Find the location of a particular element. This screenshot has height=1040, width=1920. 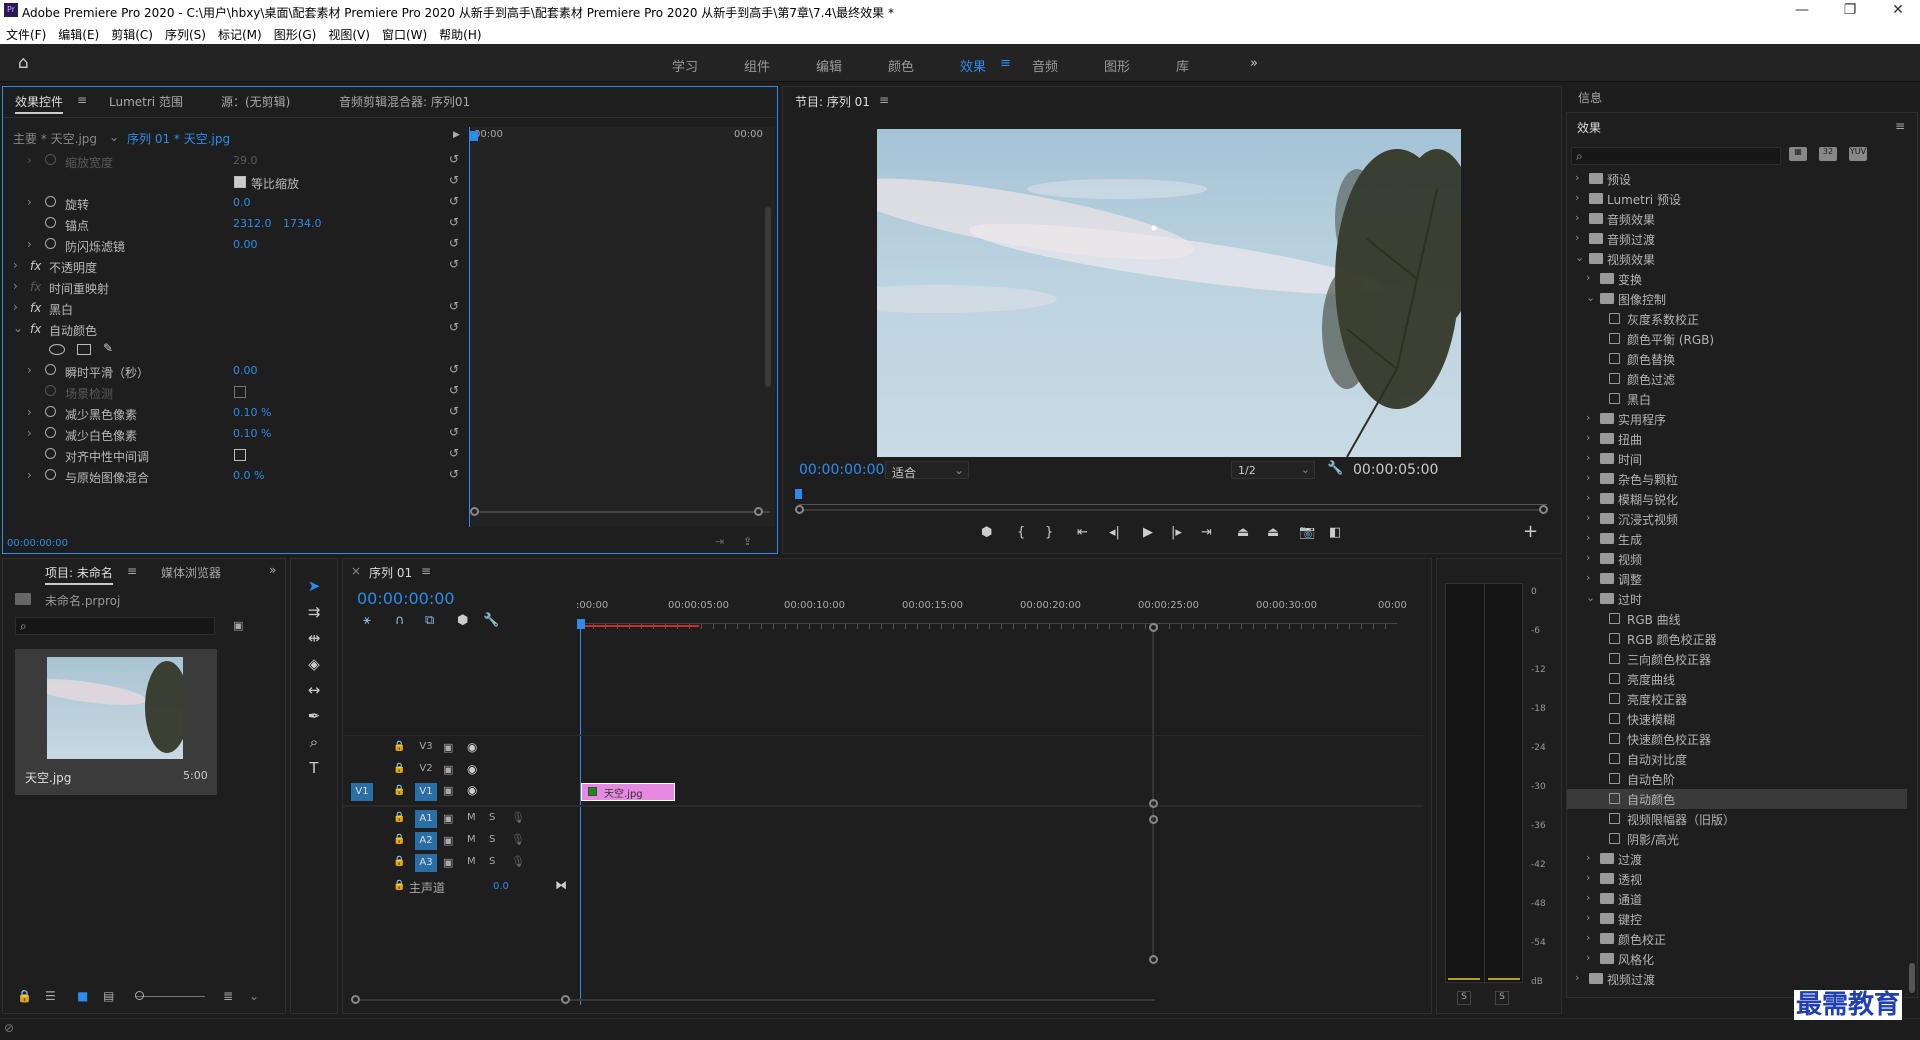

track-label-a1: A1 is located at coordinates (426, 819).